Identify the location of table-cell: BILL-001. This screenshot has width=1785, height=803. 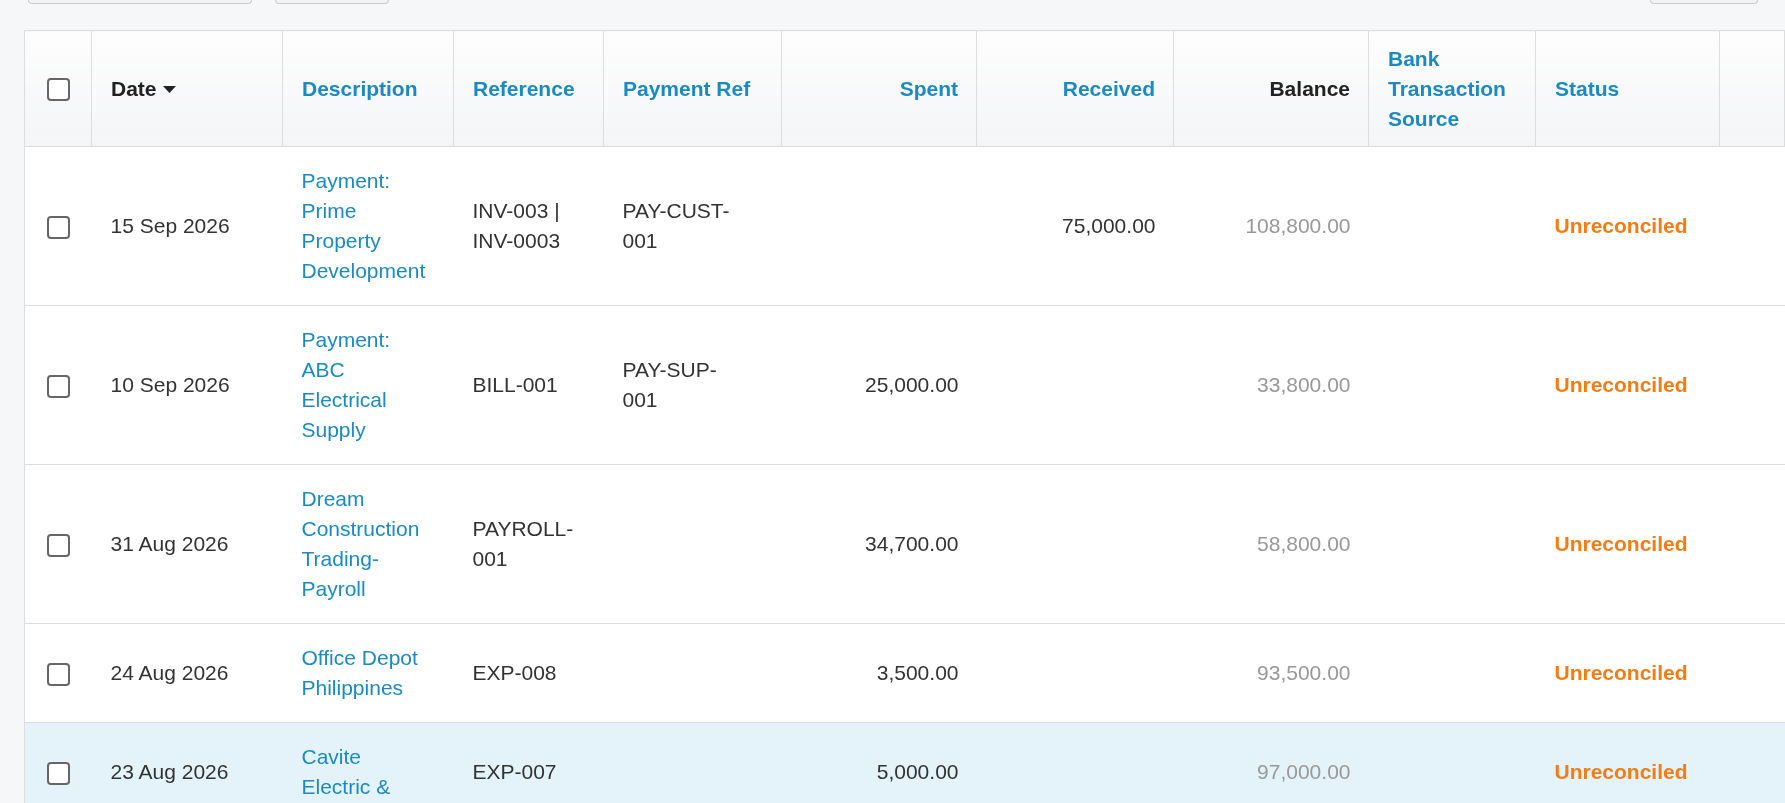
(515, 384).